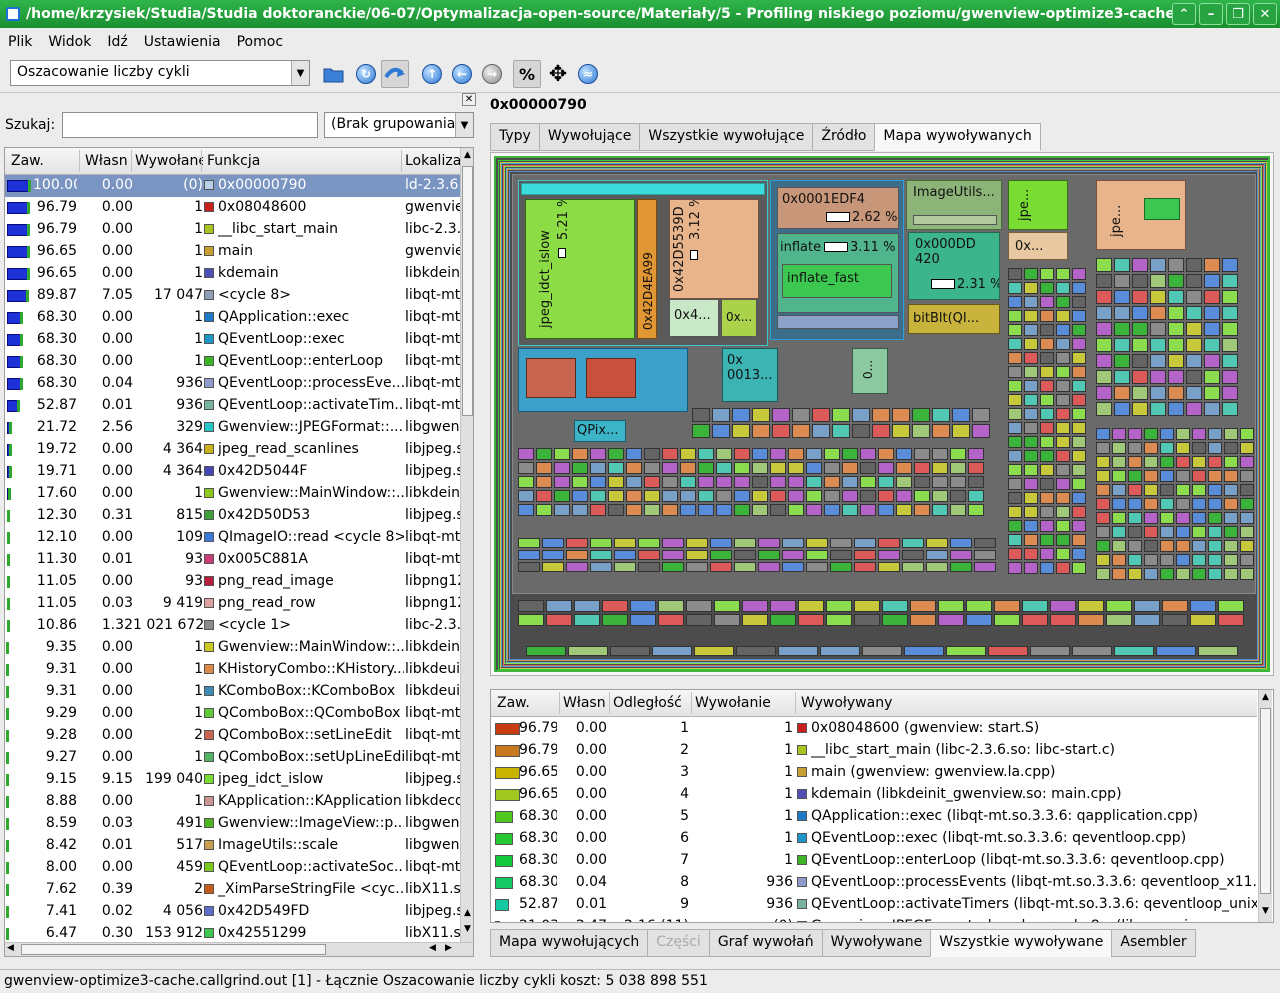  Describe the element at coordinates (765, 943) in the screenshot. I see `tab-call-graph: Graf wywołań` at that location.